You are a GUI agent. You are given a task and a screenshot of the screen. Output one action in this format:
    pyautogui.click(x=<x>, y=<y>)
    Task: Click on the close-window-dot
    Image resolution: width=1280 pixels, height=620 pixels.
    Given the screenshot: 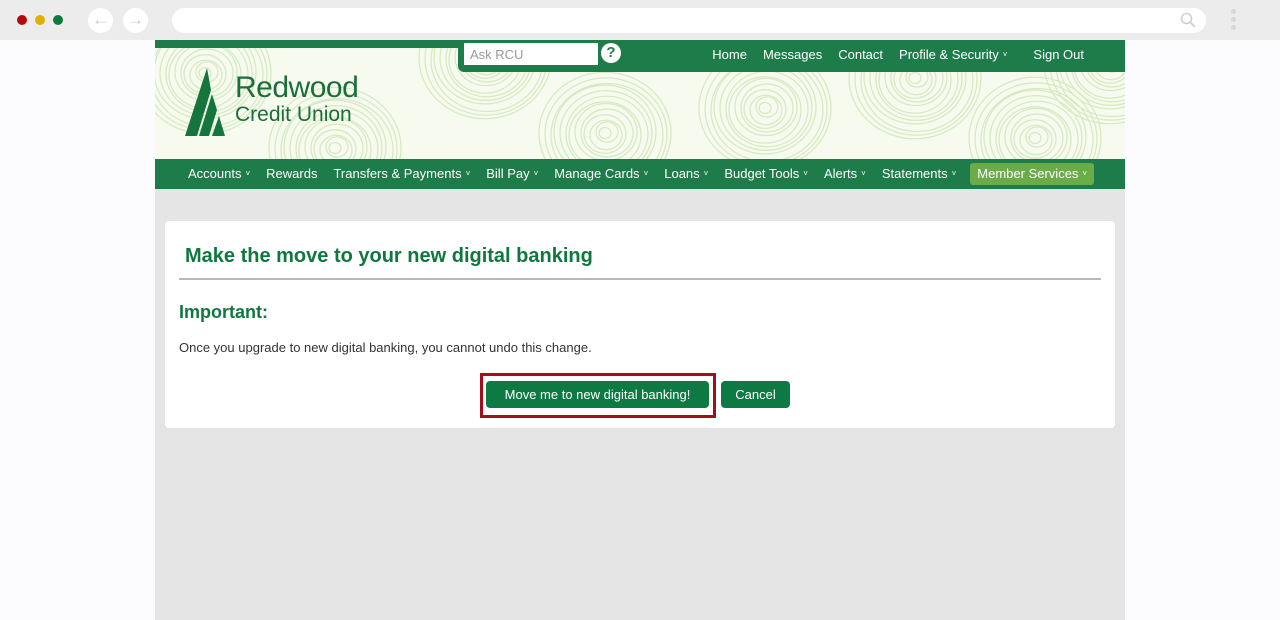 What is the action you would take?
    pyautogui.click(x=22, y=20)
    